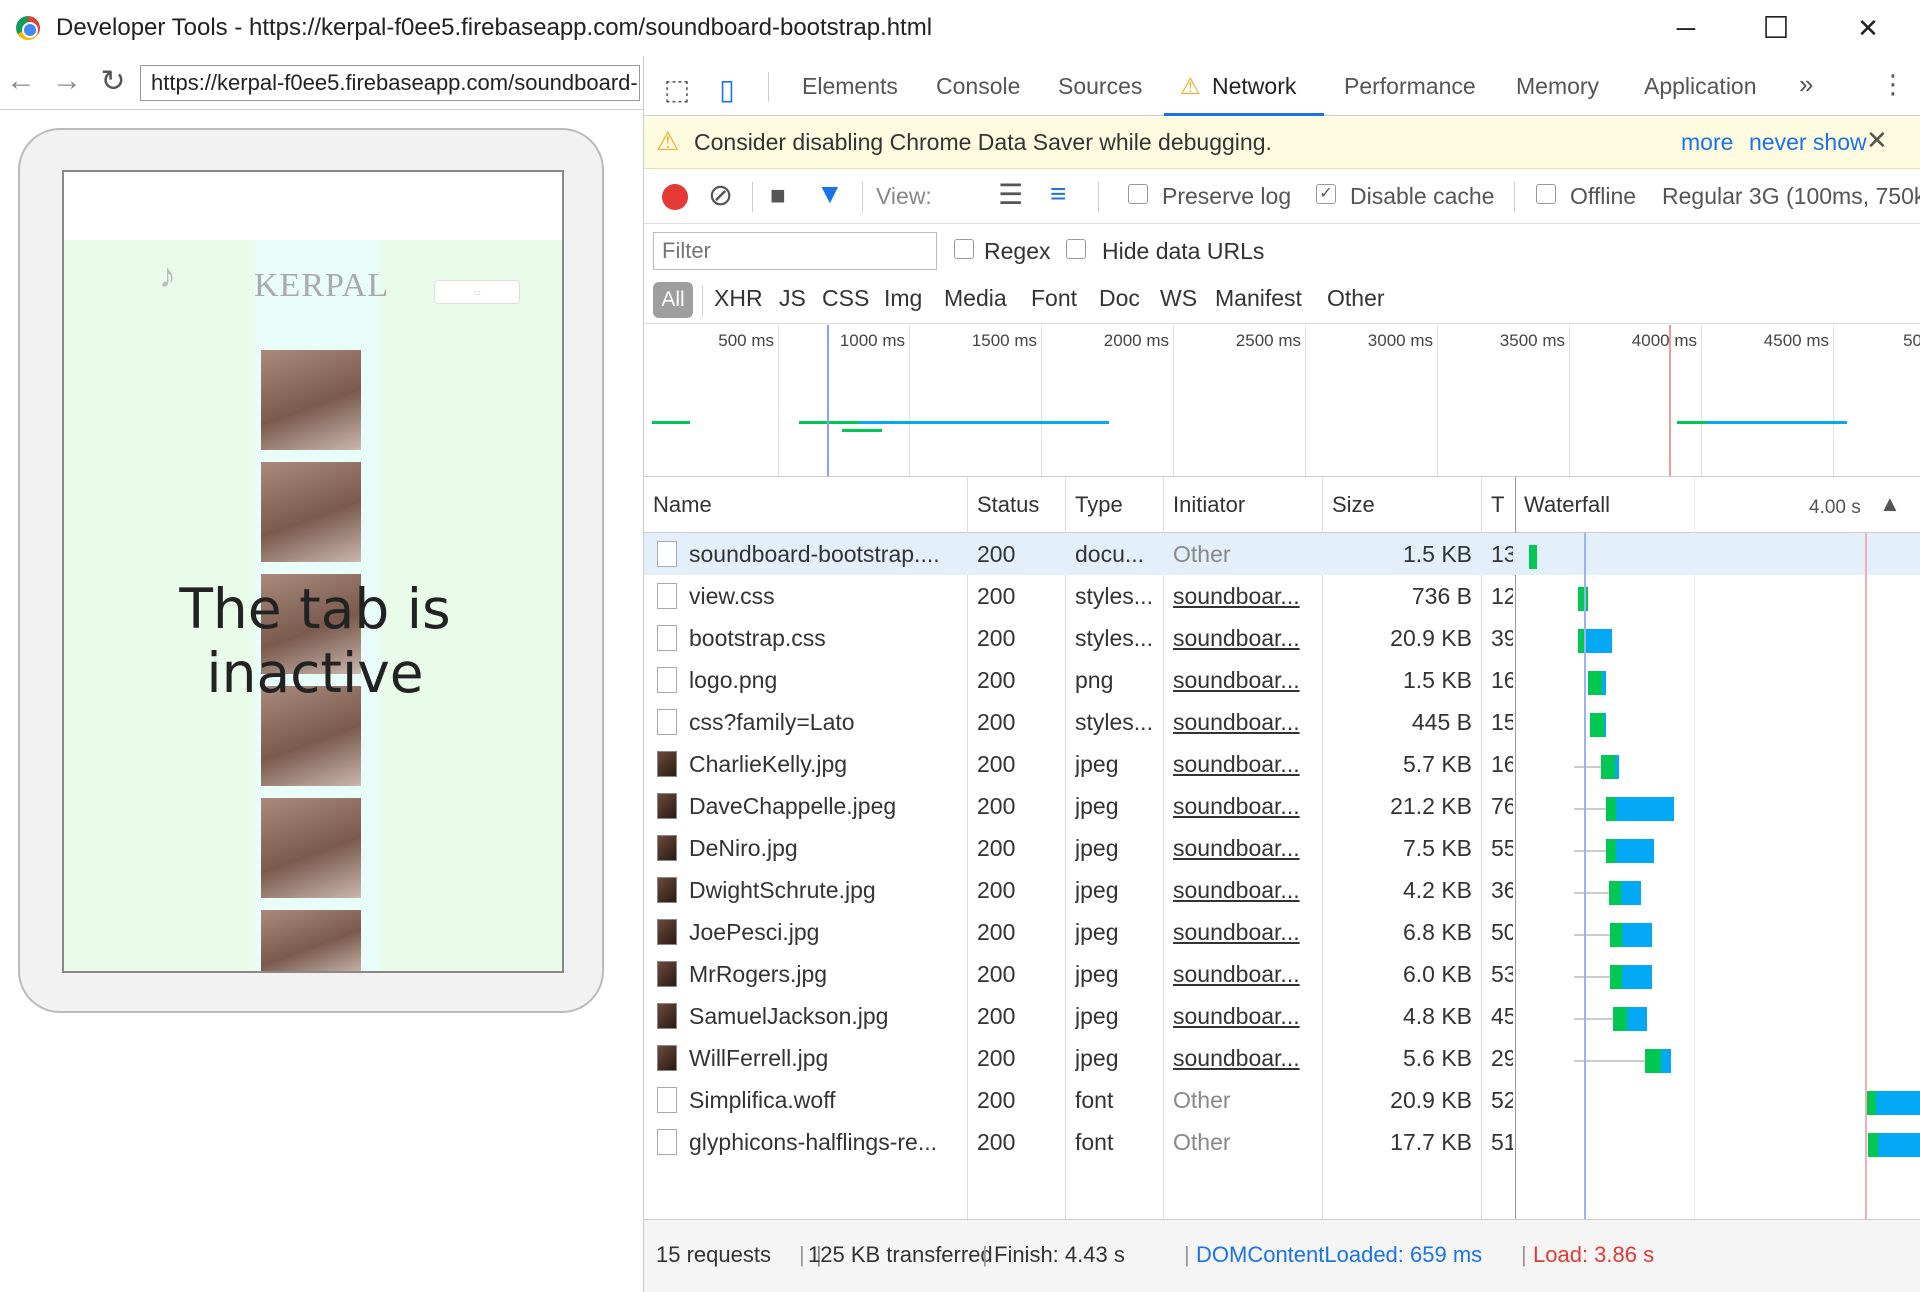 The width and height of the screenshot is (1920, 1292). What do you see at coordinates (1054, 298) in the screenshot?
I see `type-filter-font: Font` at bounding box center [1054, 298].